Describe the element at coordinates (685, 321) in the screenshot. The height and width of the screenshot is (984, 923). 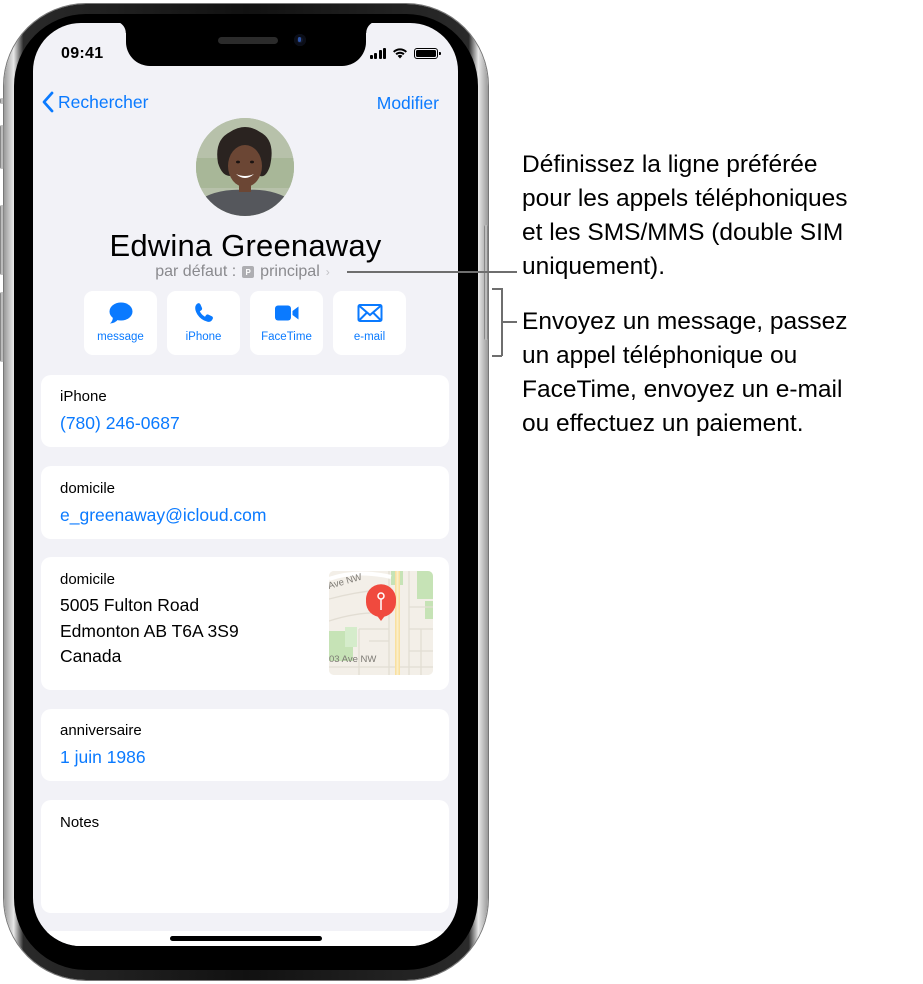
I see `callout-line: Envoyez un message, passez` at that location.